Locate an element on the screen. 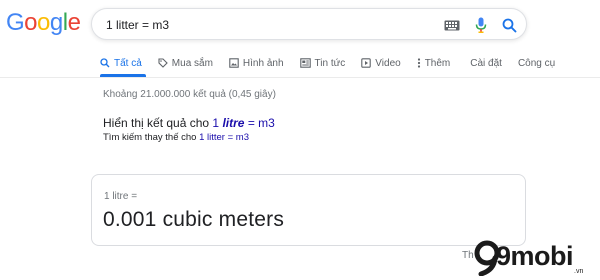  search-box is located at coordinates (309, 24).